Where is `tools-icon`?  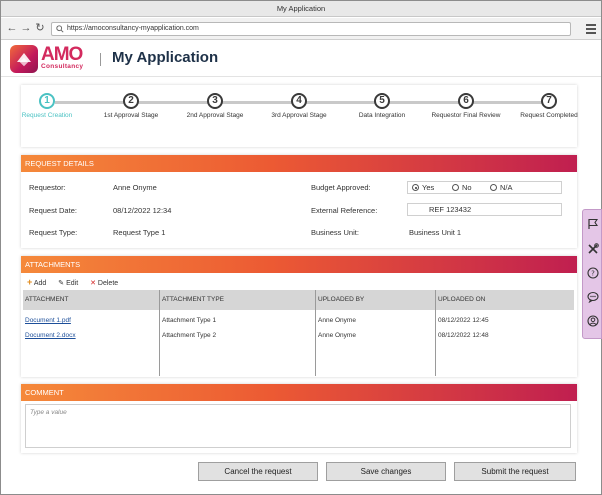 tools-icon is located at coordinates (593, 249).